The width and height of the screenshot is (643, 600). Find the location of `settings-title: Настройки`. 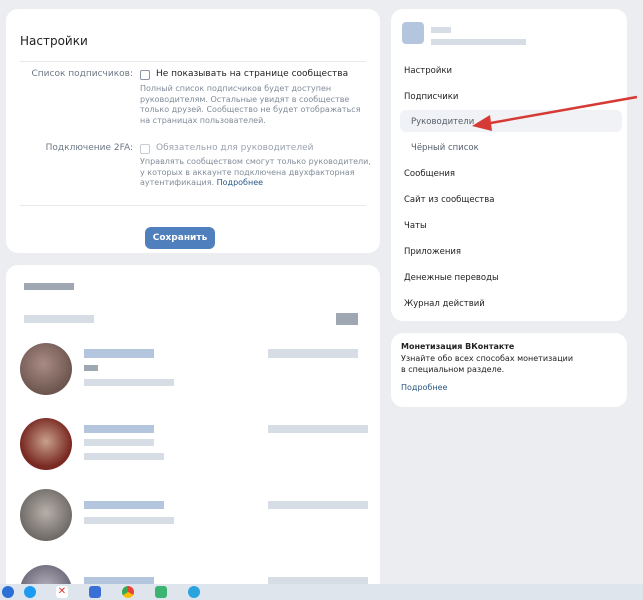

settings-title: Настройки is located at coordinates (54, 41).